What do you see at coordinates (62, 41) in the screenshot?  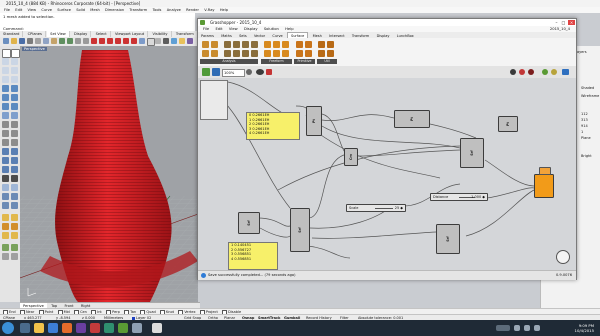 I see `undo-icon` at bounding box center [62, 41].